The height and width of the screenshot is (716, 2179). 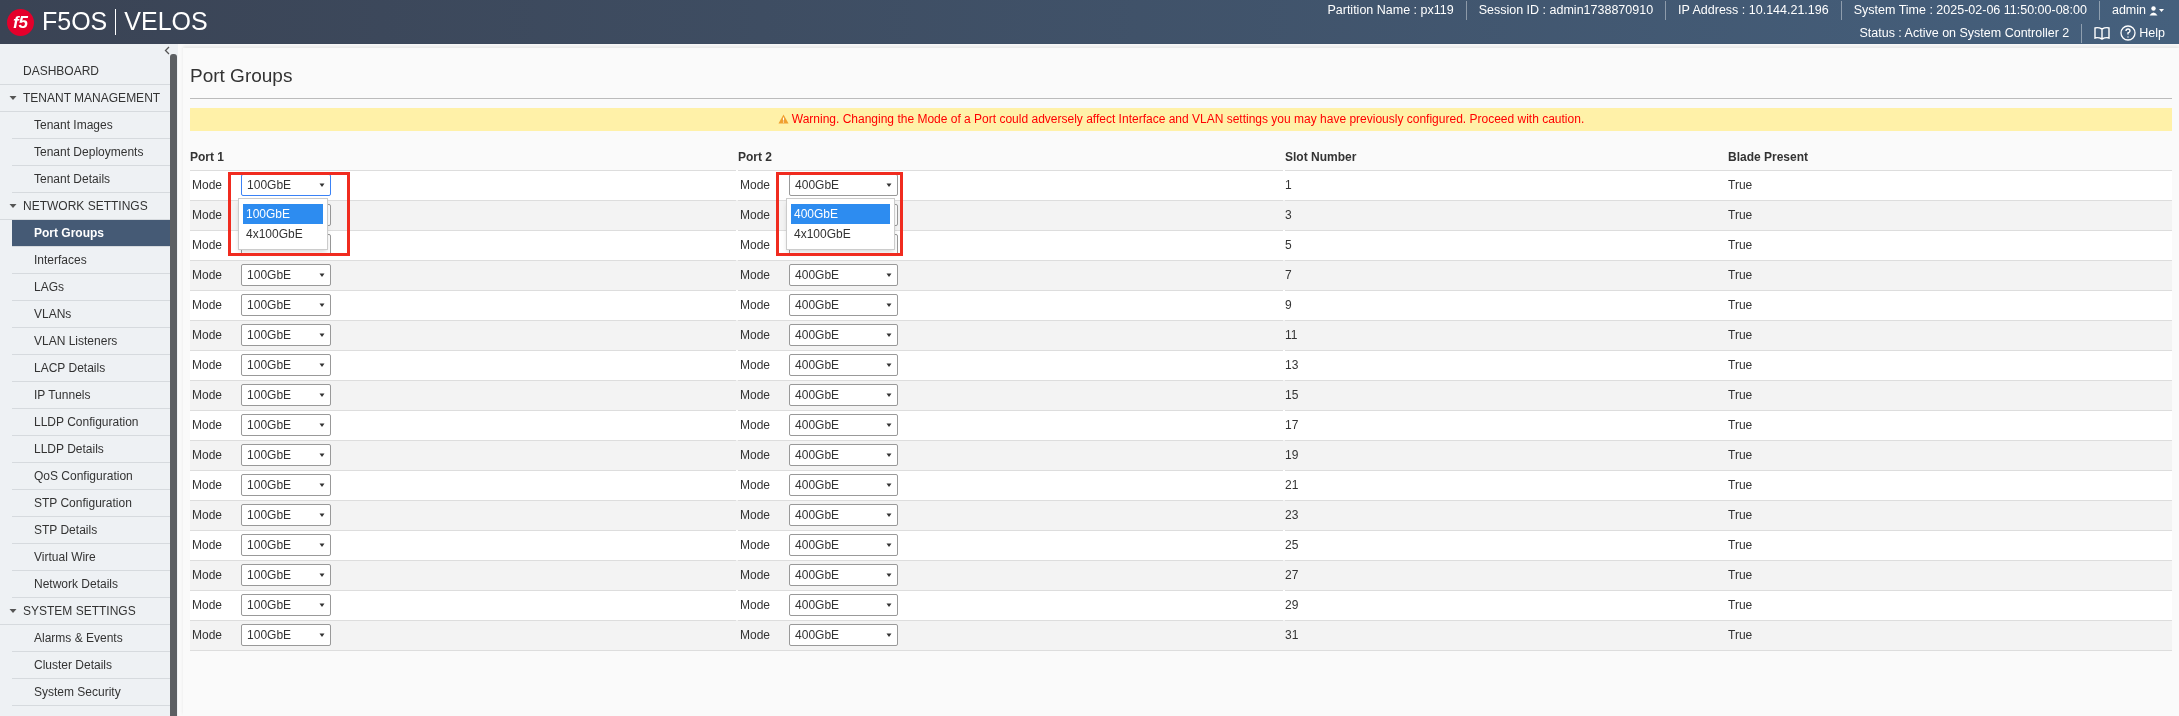 What do you see at coordinates (167, 50) in the screenshot?
I see `chevron-left-icon` at bounding box center [167, 50].